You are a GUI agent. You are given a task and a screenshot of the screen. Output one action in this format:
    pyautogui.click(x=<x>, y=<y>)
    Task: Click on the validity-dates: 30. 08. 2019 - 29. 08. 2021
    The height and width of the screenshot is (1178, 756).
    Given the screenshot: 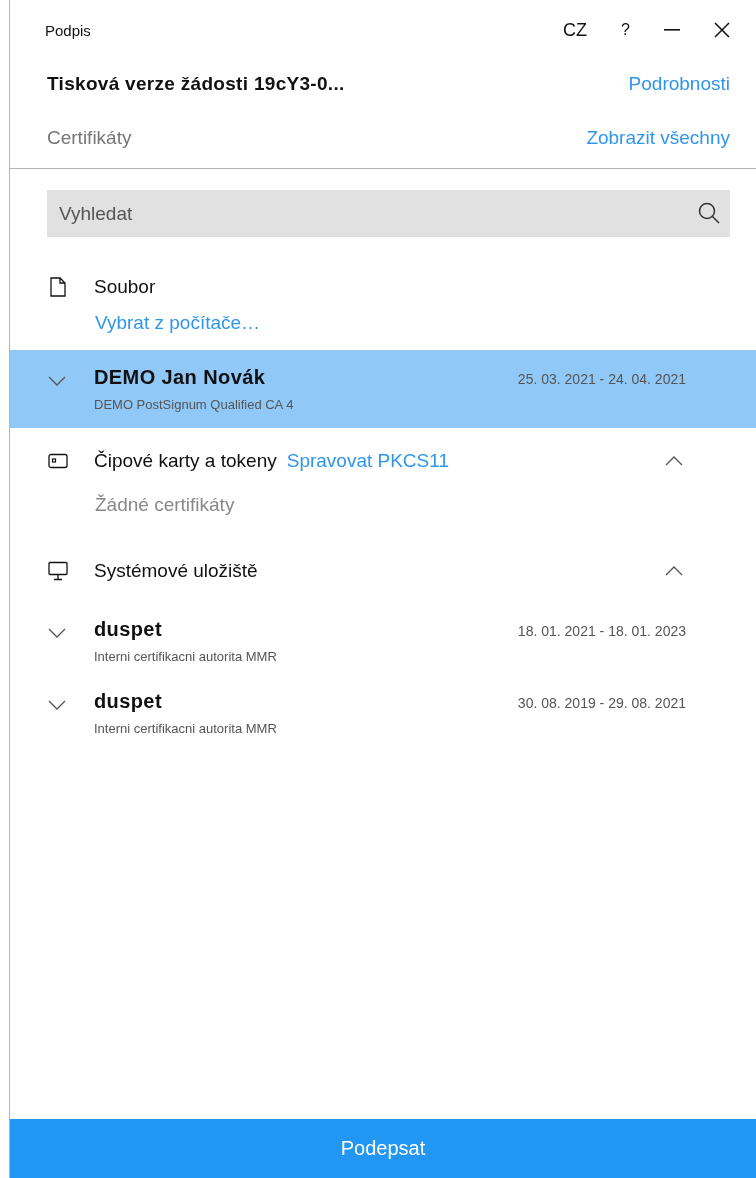 What is the action you would take?
    pyautogui.click(x=601, y=703)
    